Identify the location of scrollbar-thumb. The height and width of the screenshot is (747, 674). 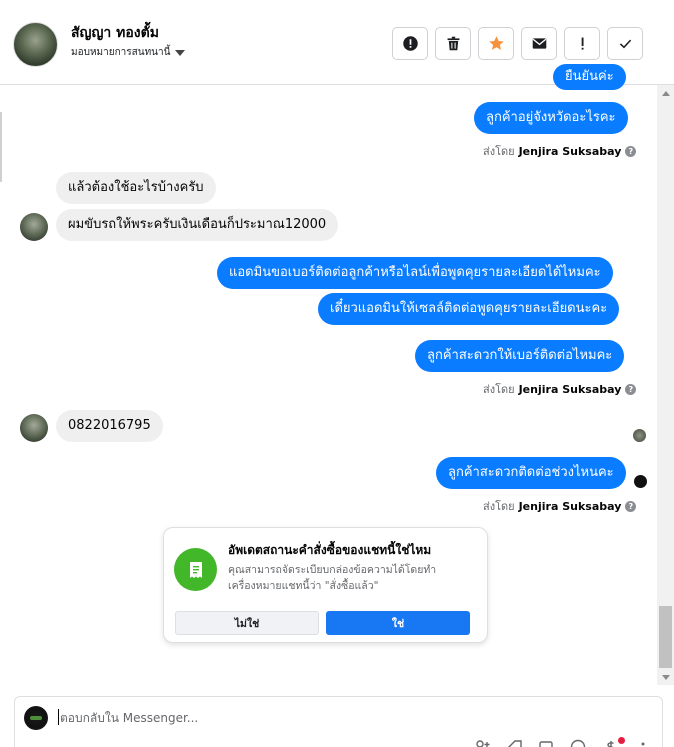
(665, 637).